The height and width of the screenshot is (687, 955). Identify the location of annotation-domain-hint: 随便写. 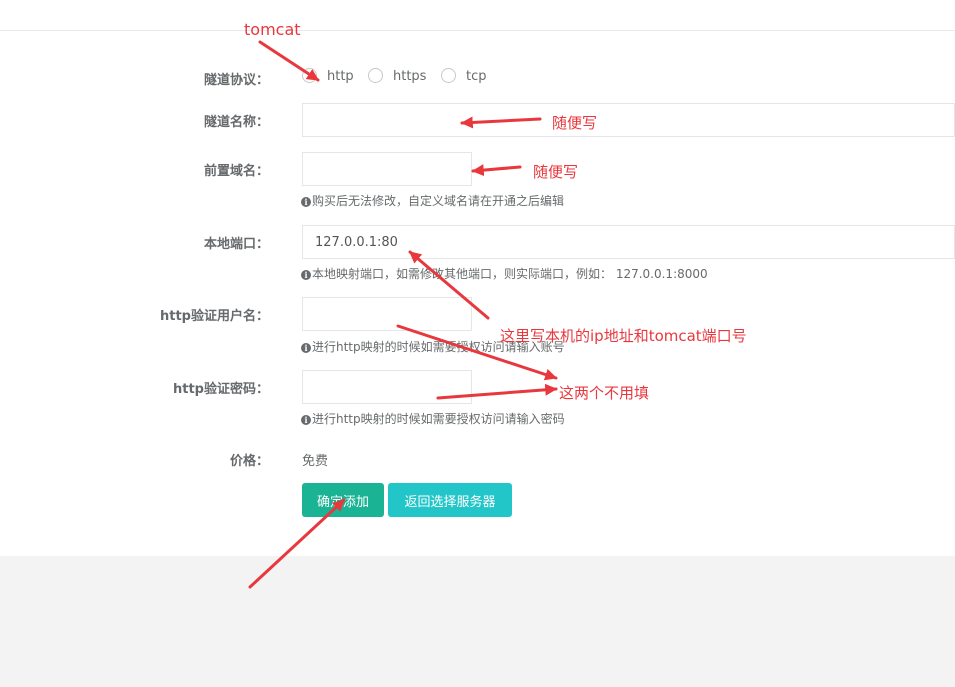
(556, 172).